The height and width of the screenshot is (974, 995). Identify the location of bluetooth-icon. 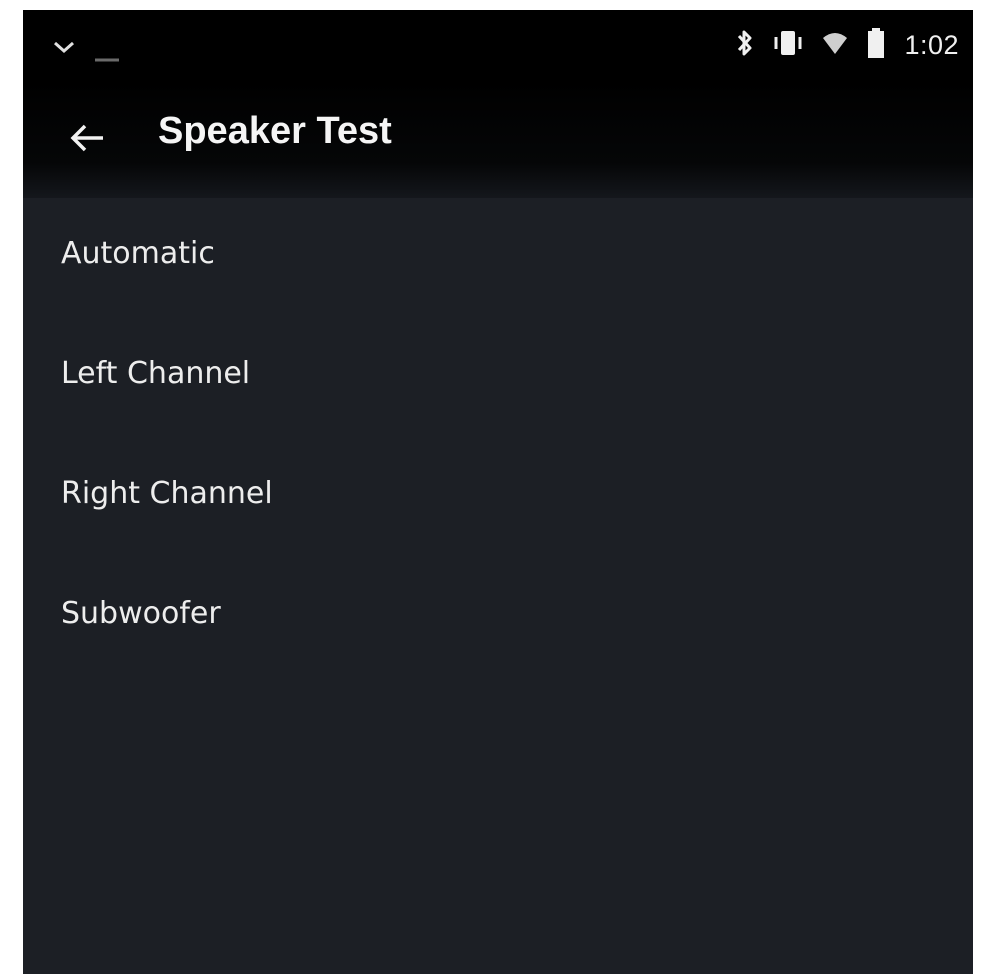
(745, 45).